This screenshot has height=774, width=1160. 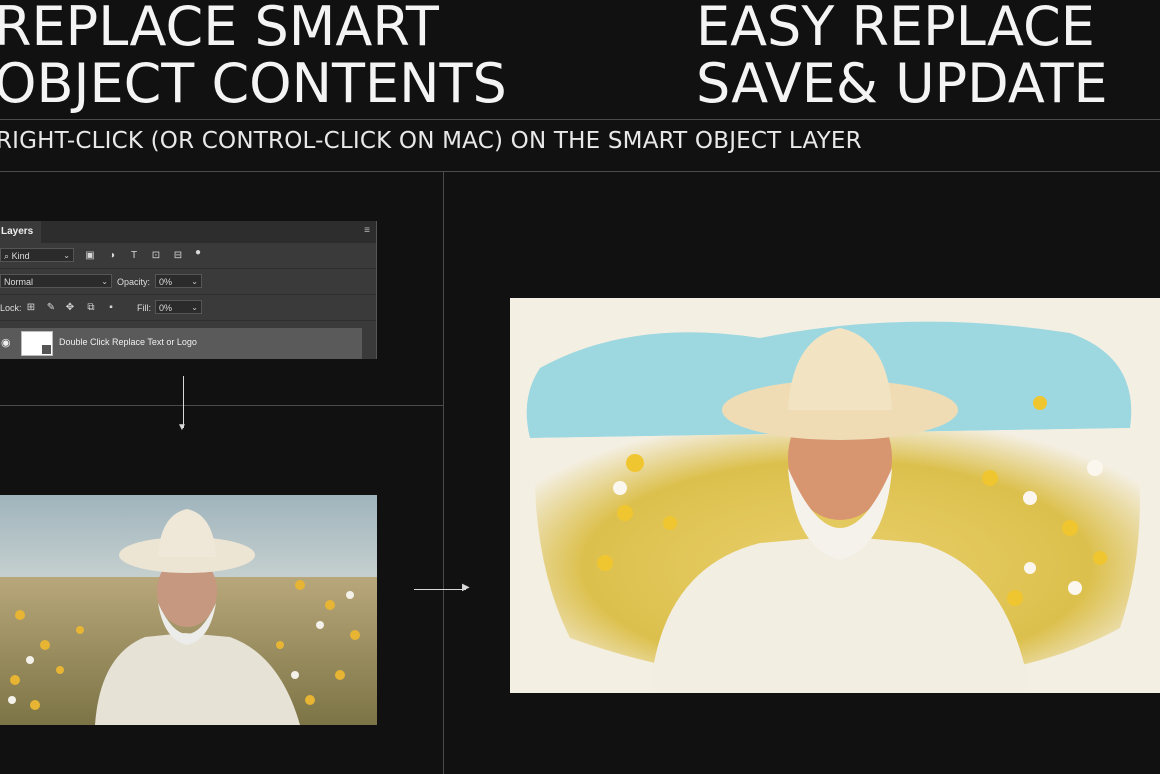 What do you see at coordinates (166, 282) in the screenshot?
I see `opacity-value: 0%` at bounding box center [166, 282].